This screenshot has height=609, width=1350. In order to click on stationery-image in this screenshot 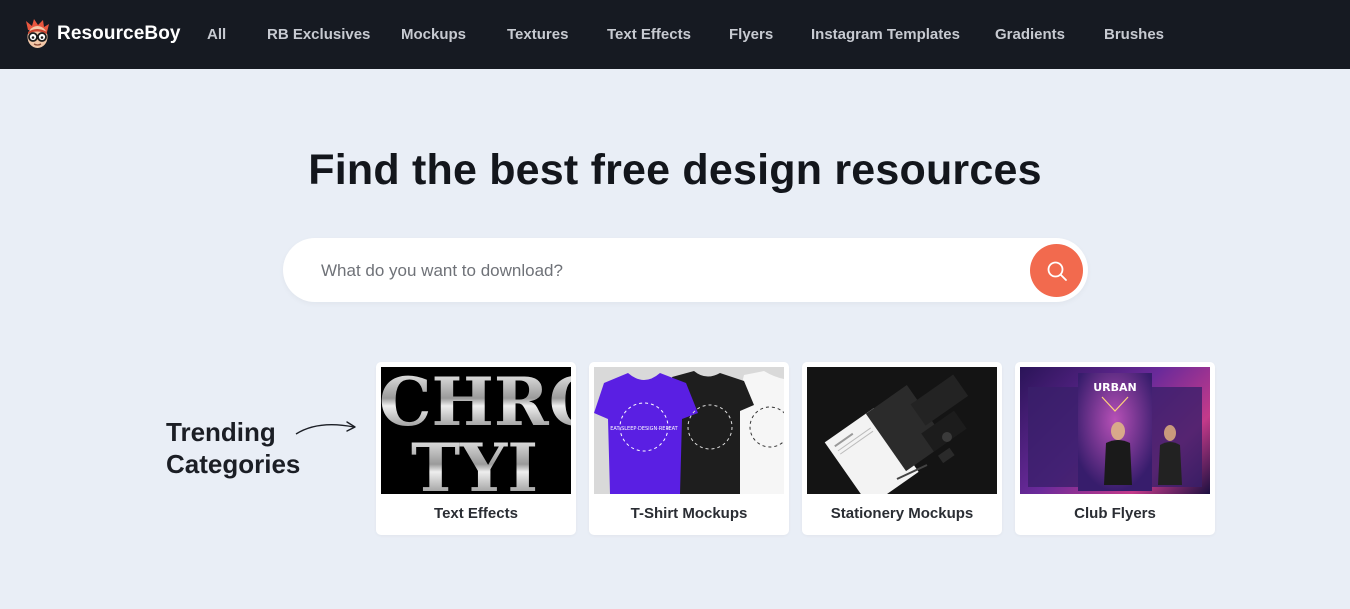, I will do `click(902, 430)`.